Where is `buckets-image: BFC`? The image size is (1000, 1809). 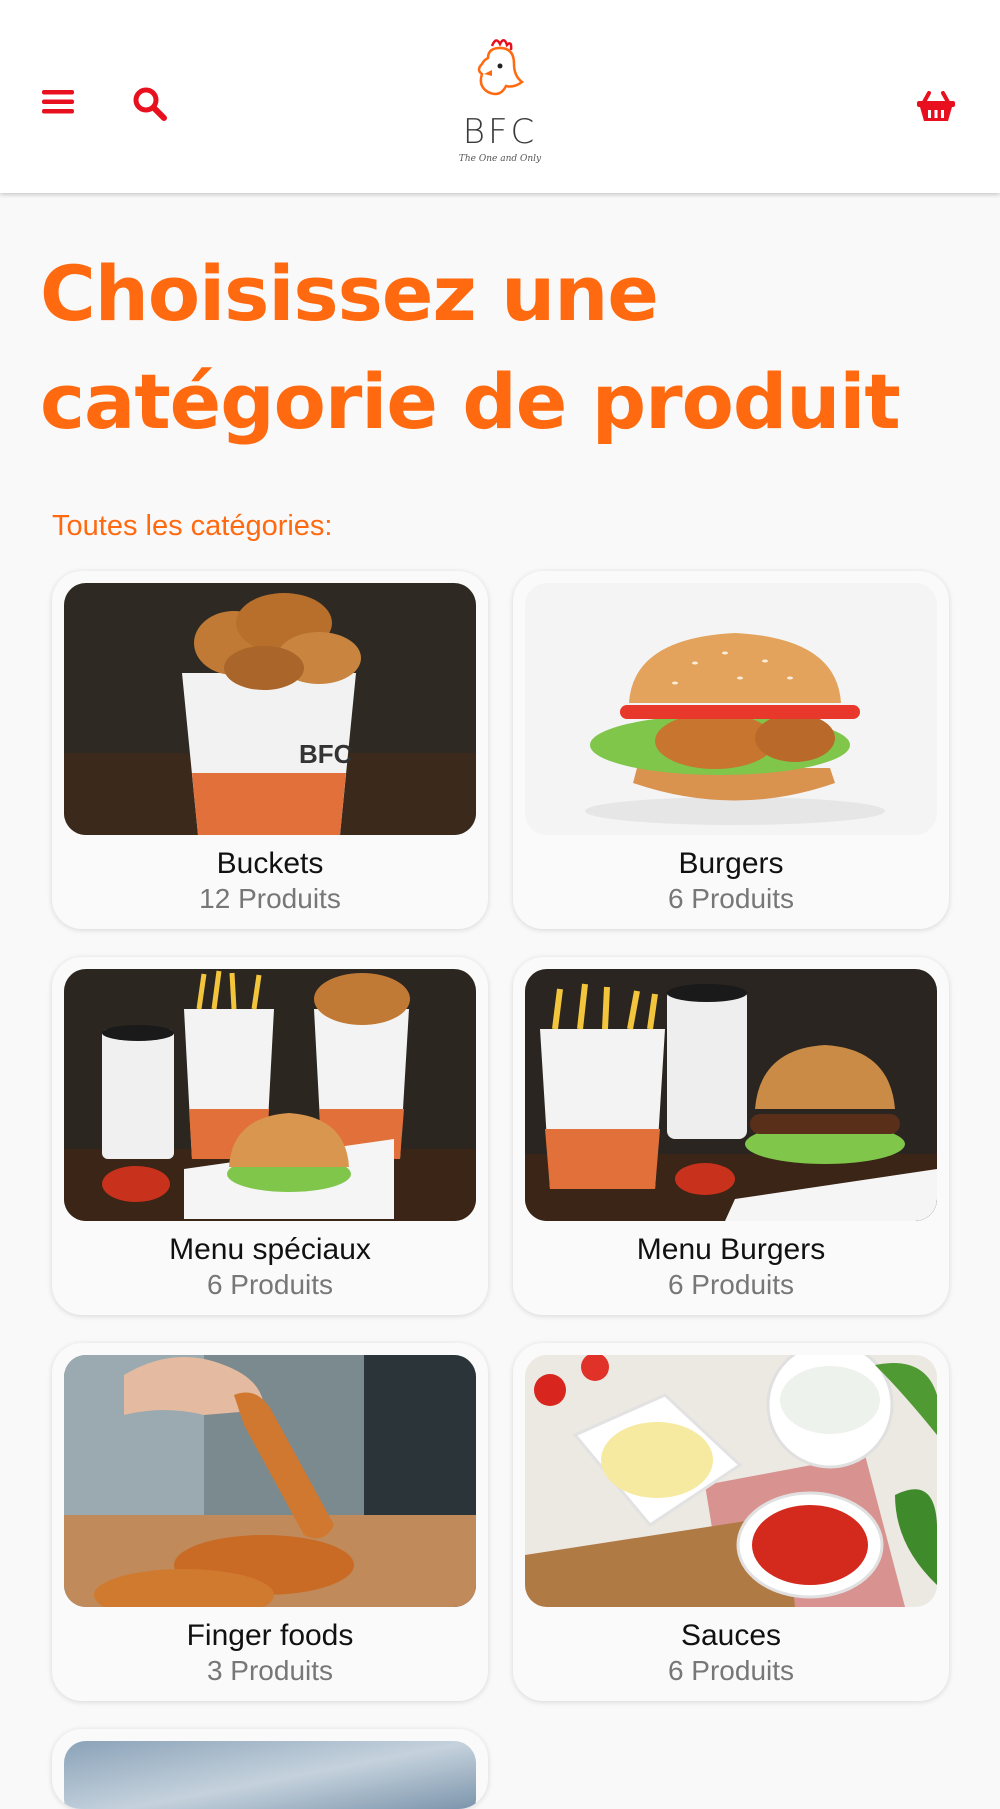
buckets-image: BFC is located at coordinates (270, 709).